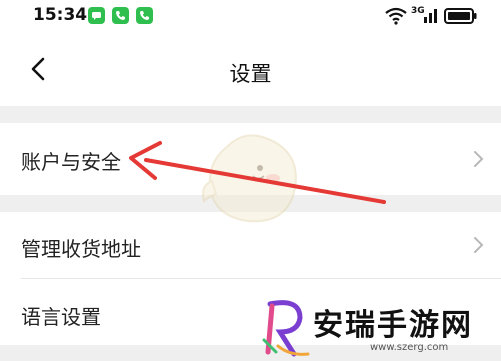 The height and width of the screenshot is (361, 501). I want to click on settings-item-label: 语言设置, so click(61, 317).